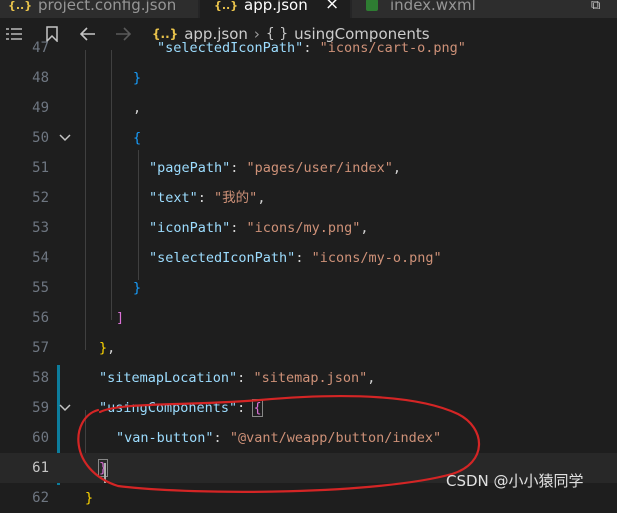 This screenshot has height=513, width=617. I want to click on code-line: 59 "usingComponents": {, so click(308, 408).